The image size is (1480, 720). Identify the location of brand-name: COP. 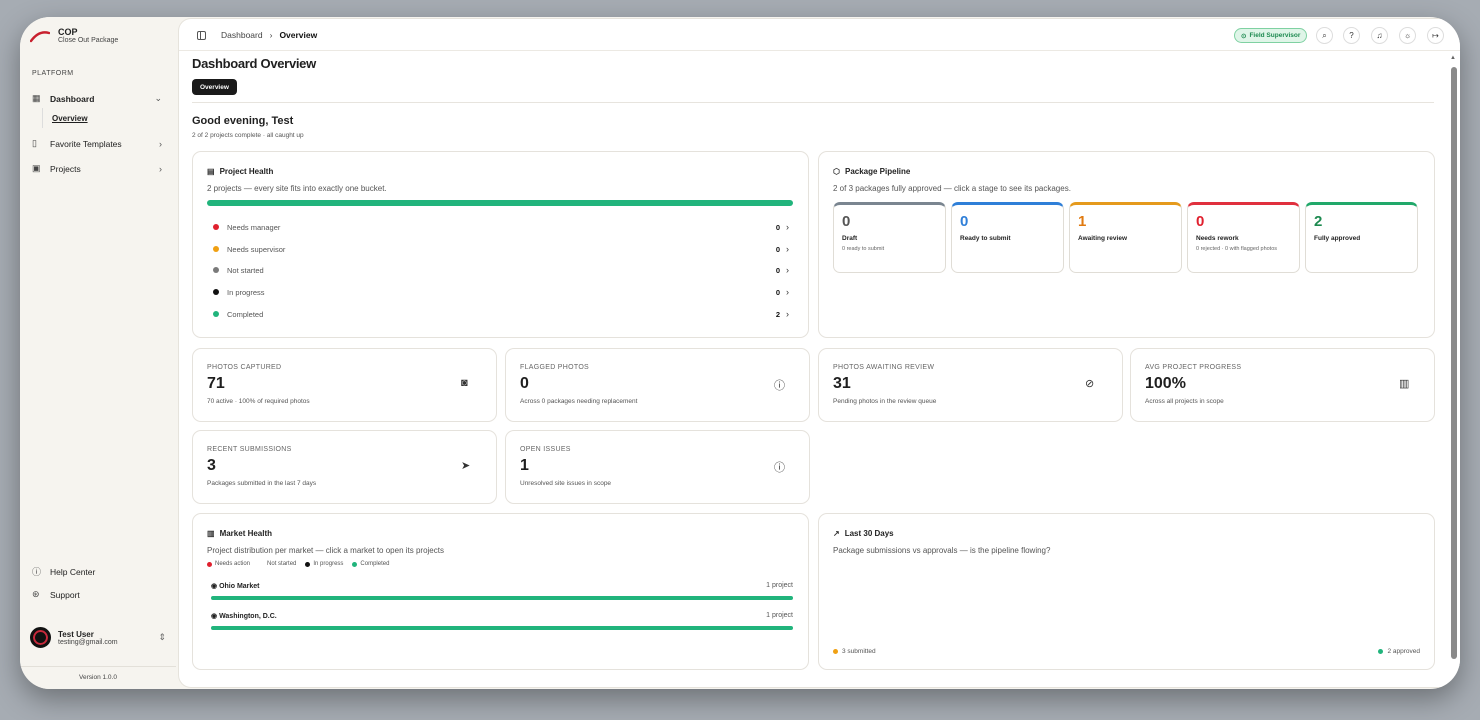
(68, 32).